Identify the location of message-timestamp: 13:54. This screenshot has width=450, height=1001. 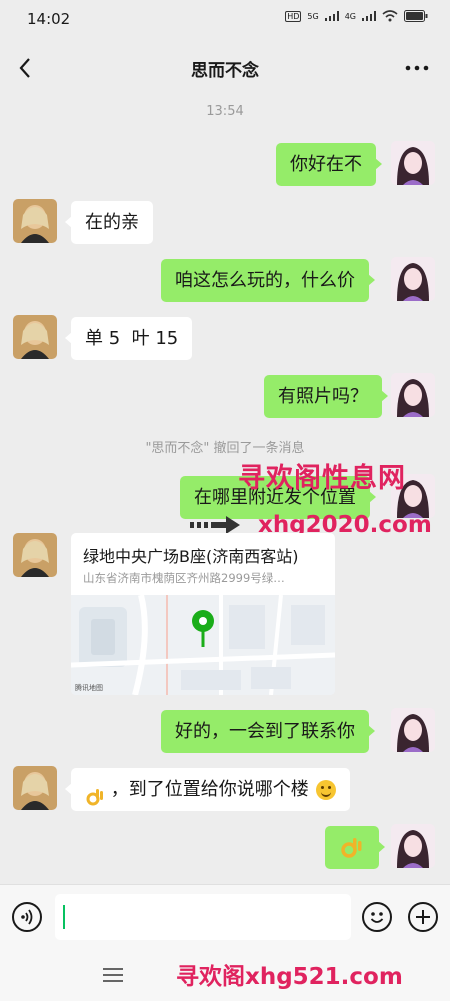
(225, 111).